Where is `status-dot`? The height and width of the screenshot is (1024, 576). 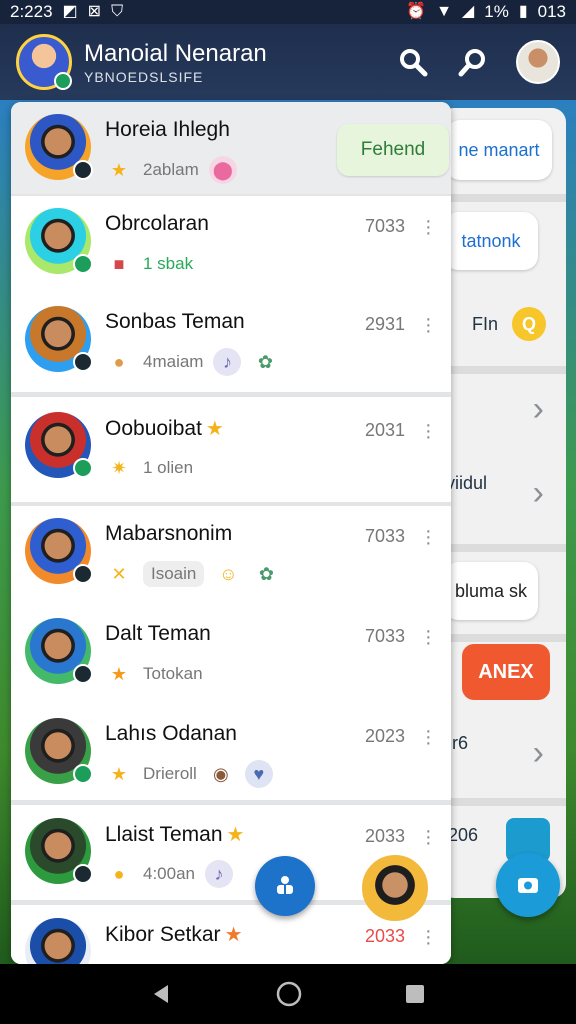 status-dot is located at coordinates (63, 81).